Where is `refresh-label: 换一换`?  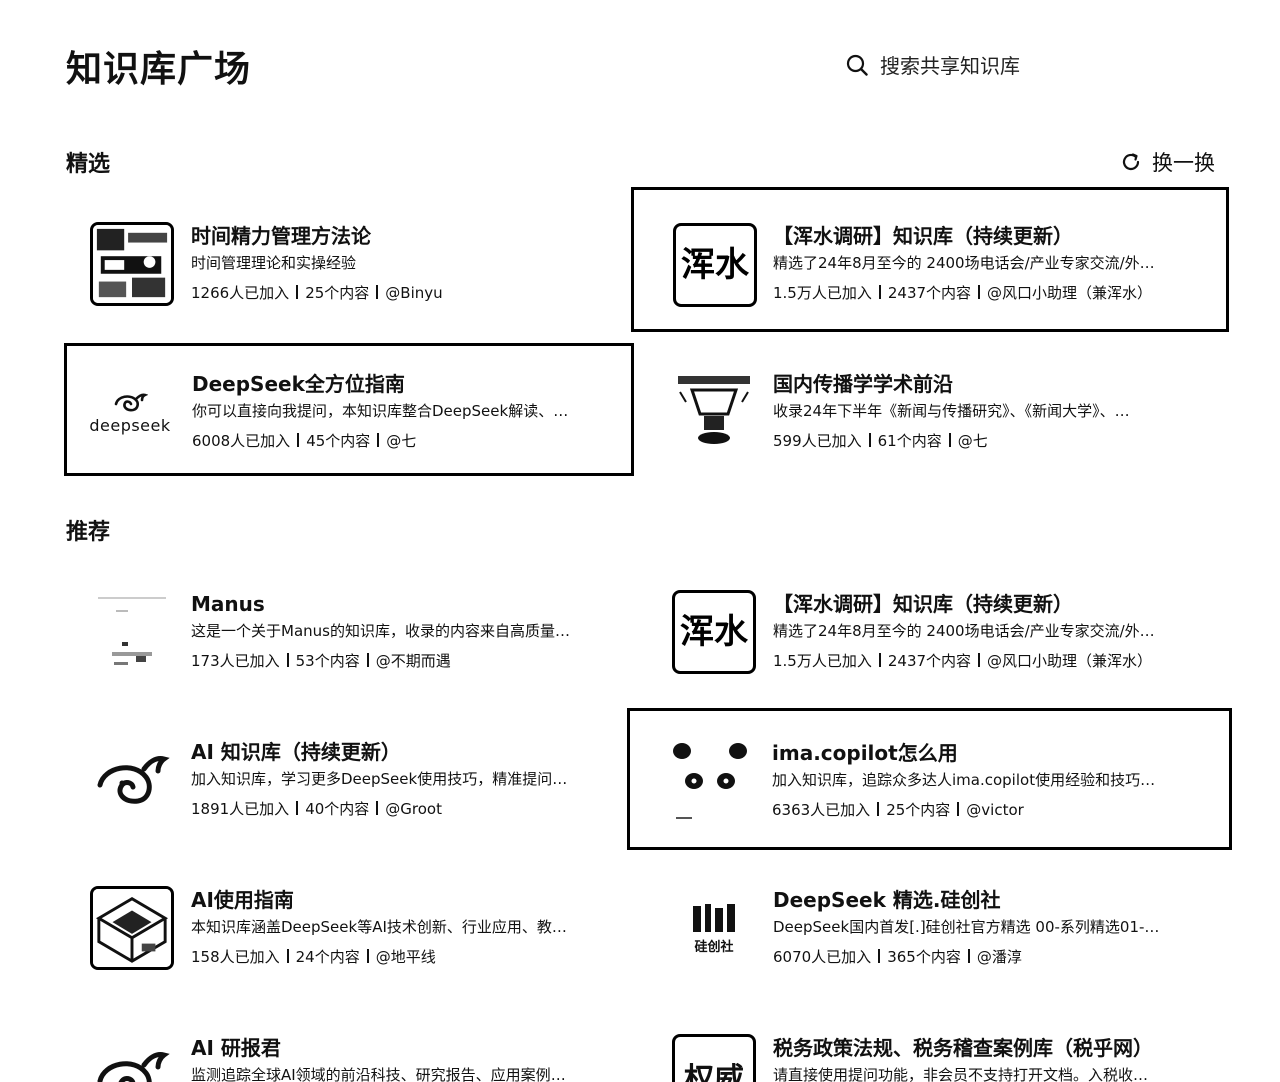 refresh-label: 换一换 is located at coordinates (1183, 163).